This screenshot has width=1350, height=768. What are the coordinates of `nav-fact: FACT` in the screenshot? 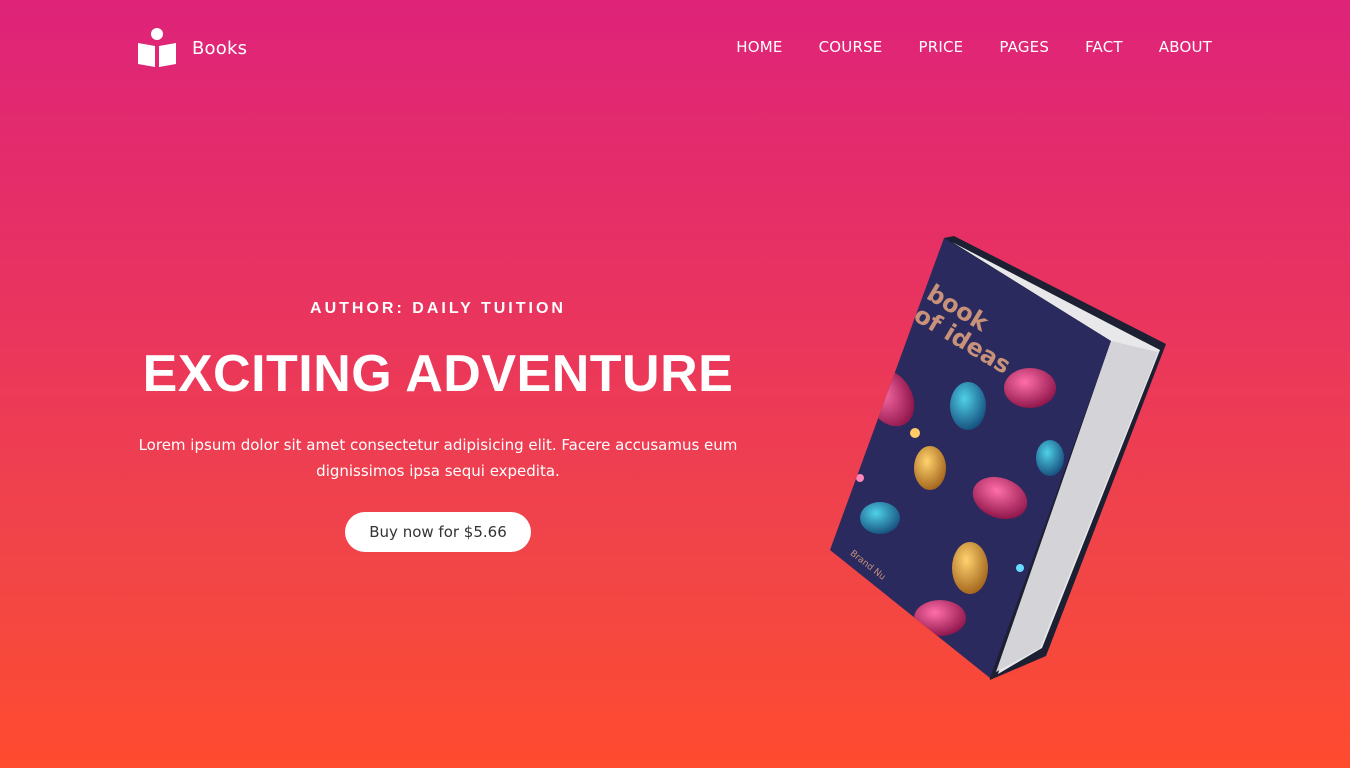 It's located at (1104, 47).